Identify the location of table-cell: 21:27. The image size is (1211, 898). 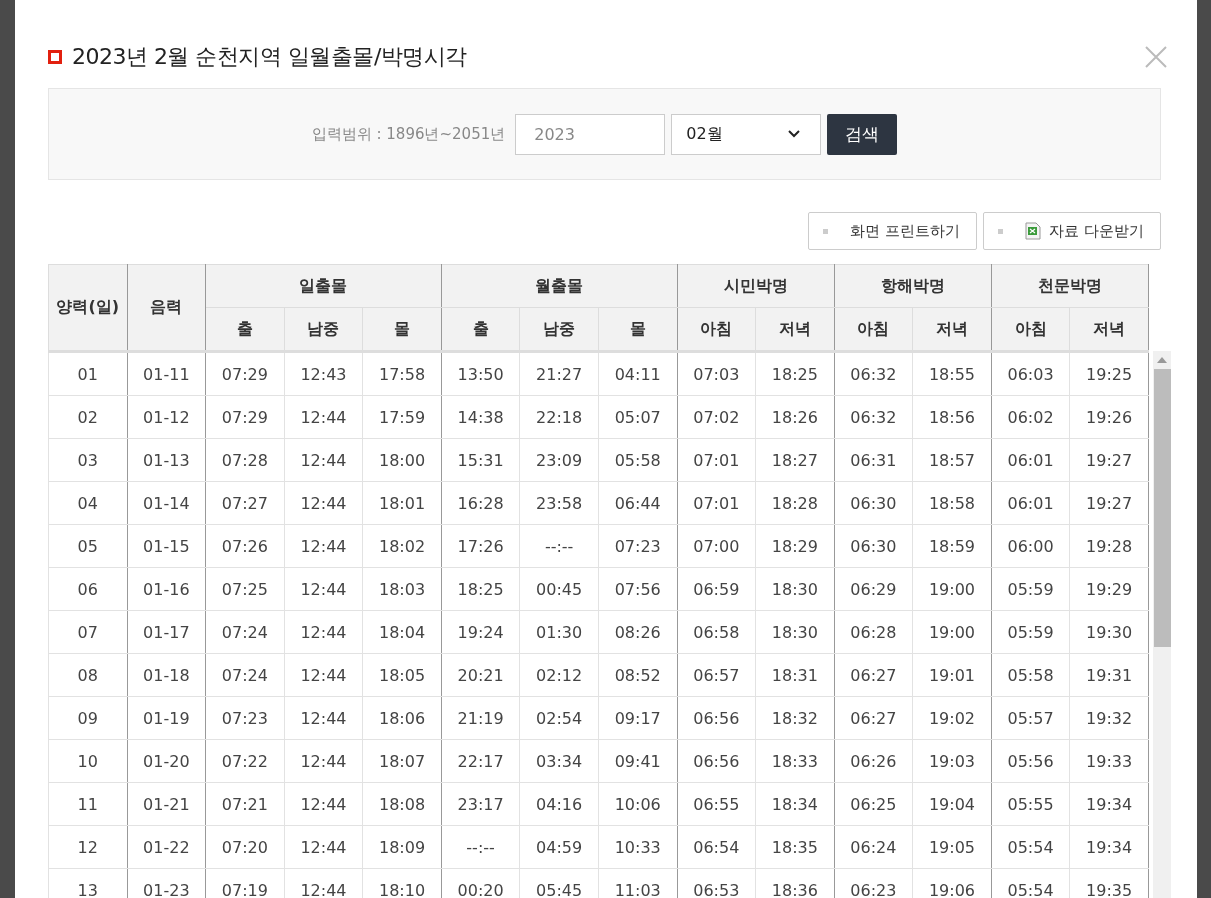
(559, 374).